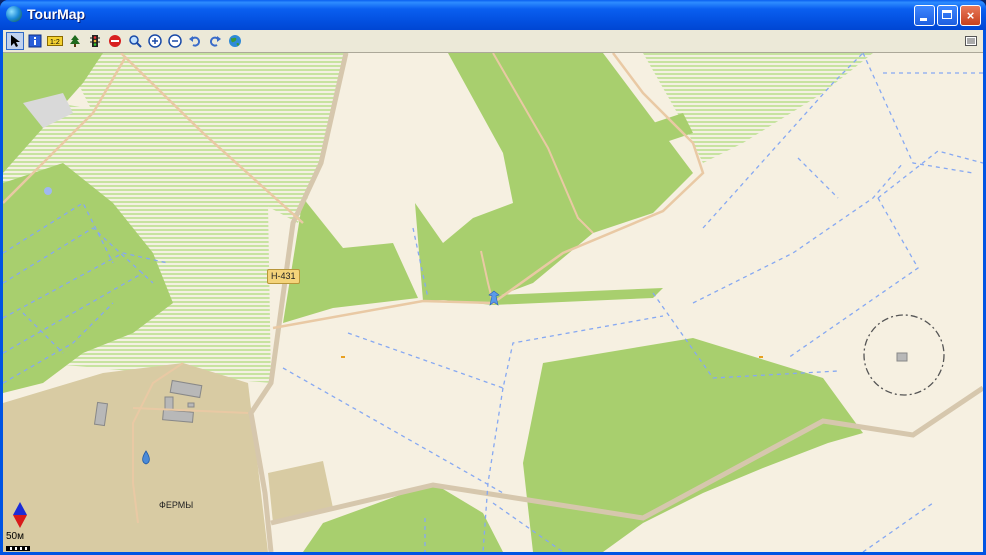  I want to click on zoom-out-icon, so click(175, 41).